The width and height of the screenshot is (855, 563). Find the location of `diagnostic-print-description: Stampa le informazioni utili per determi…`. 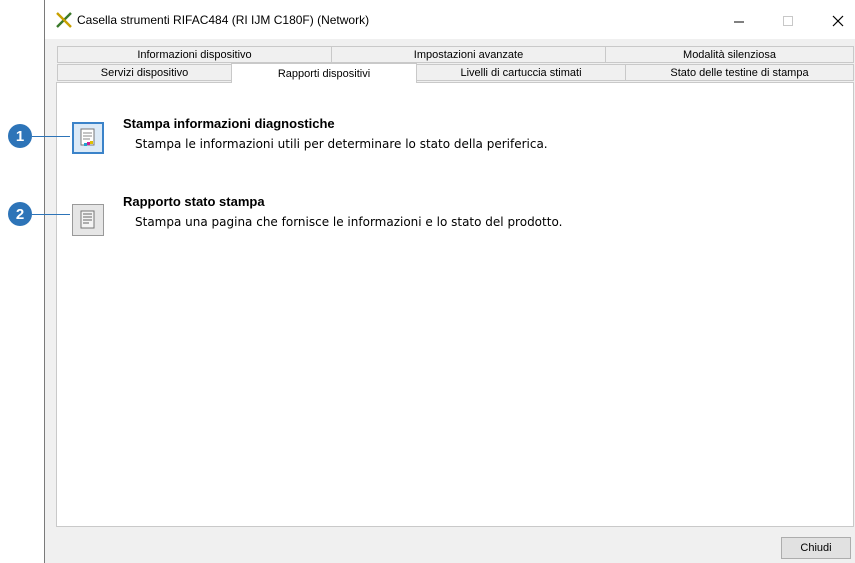

diagnostic-print-description: Stampa le informazioni utili per determi… is located at coordinates (341, 144).